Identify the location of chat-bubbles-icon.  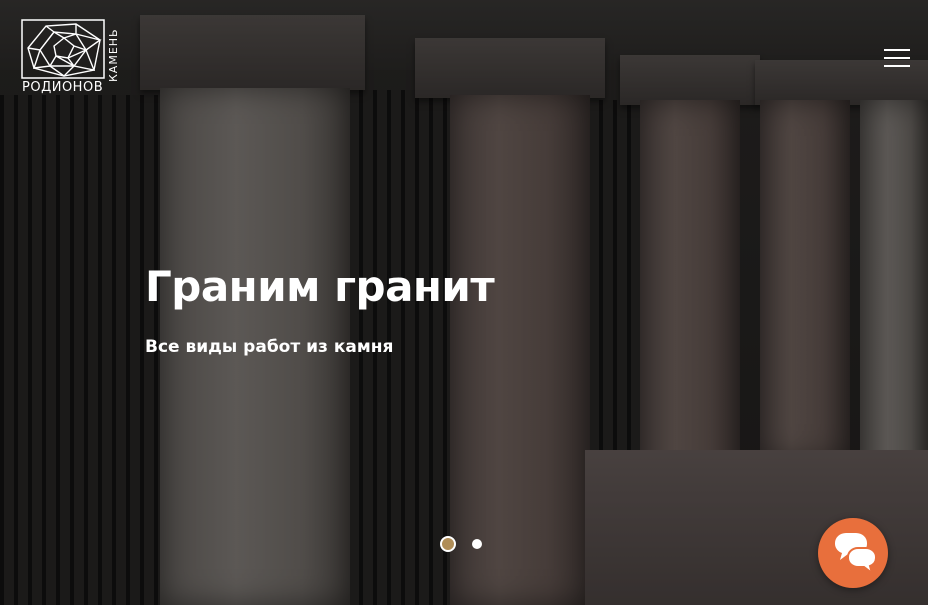
(856, 554).